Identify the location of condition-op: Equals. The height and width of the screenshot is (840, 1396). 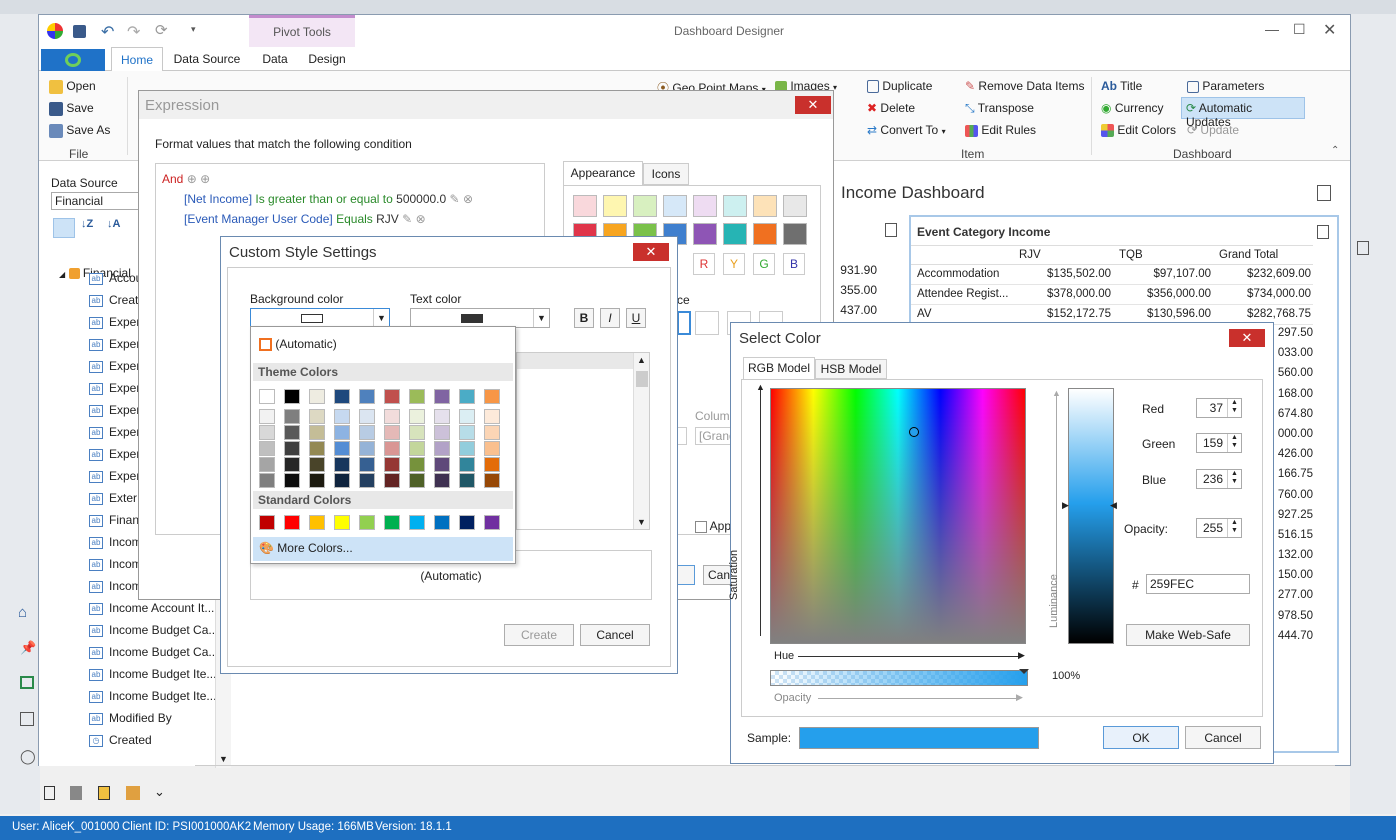
(354, 219).